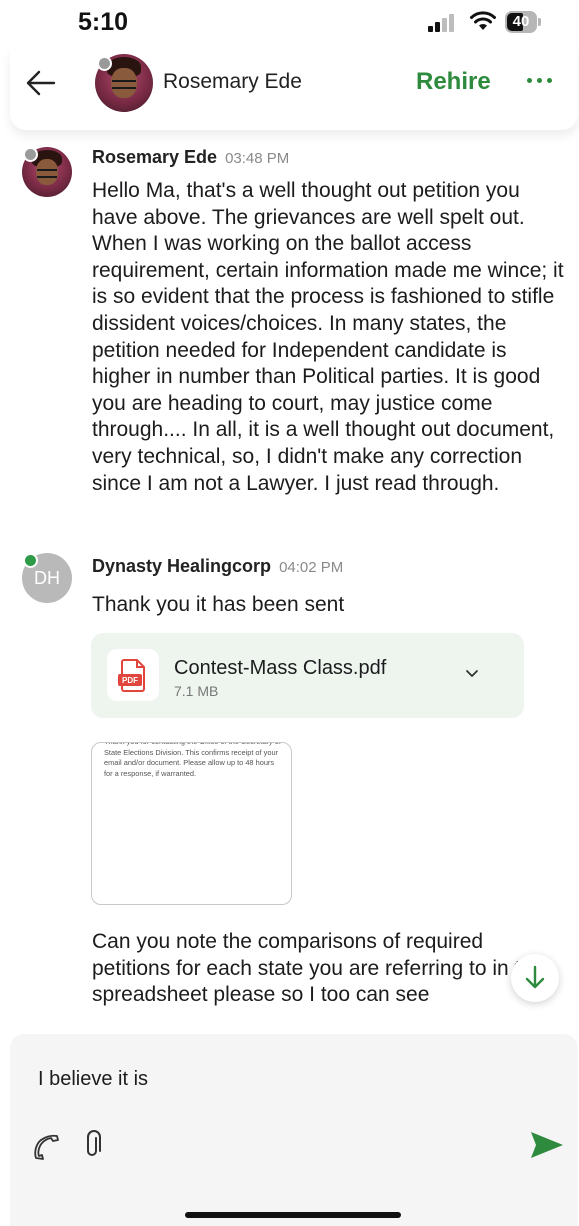  Describe the element at coordinates (92, 1145) in the screenshot. I see `paperclip-icon` at that location.